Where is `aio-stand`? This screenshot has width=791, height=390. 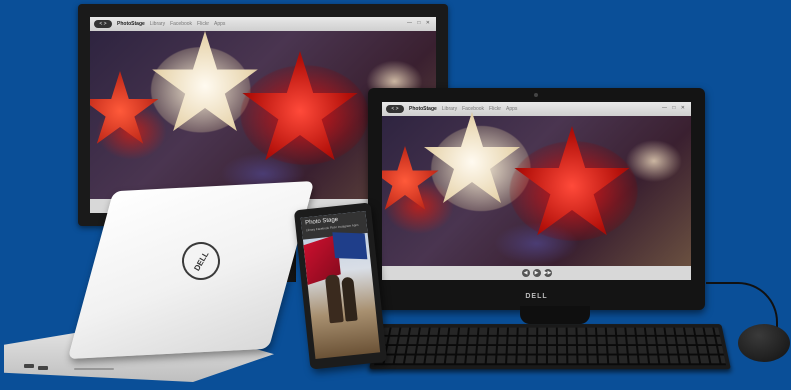
aio-stand is located at coordinates (555, 315).